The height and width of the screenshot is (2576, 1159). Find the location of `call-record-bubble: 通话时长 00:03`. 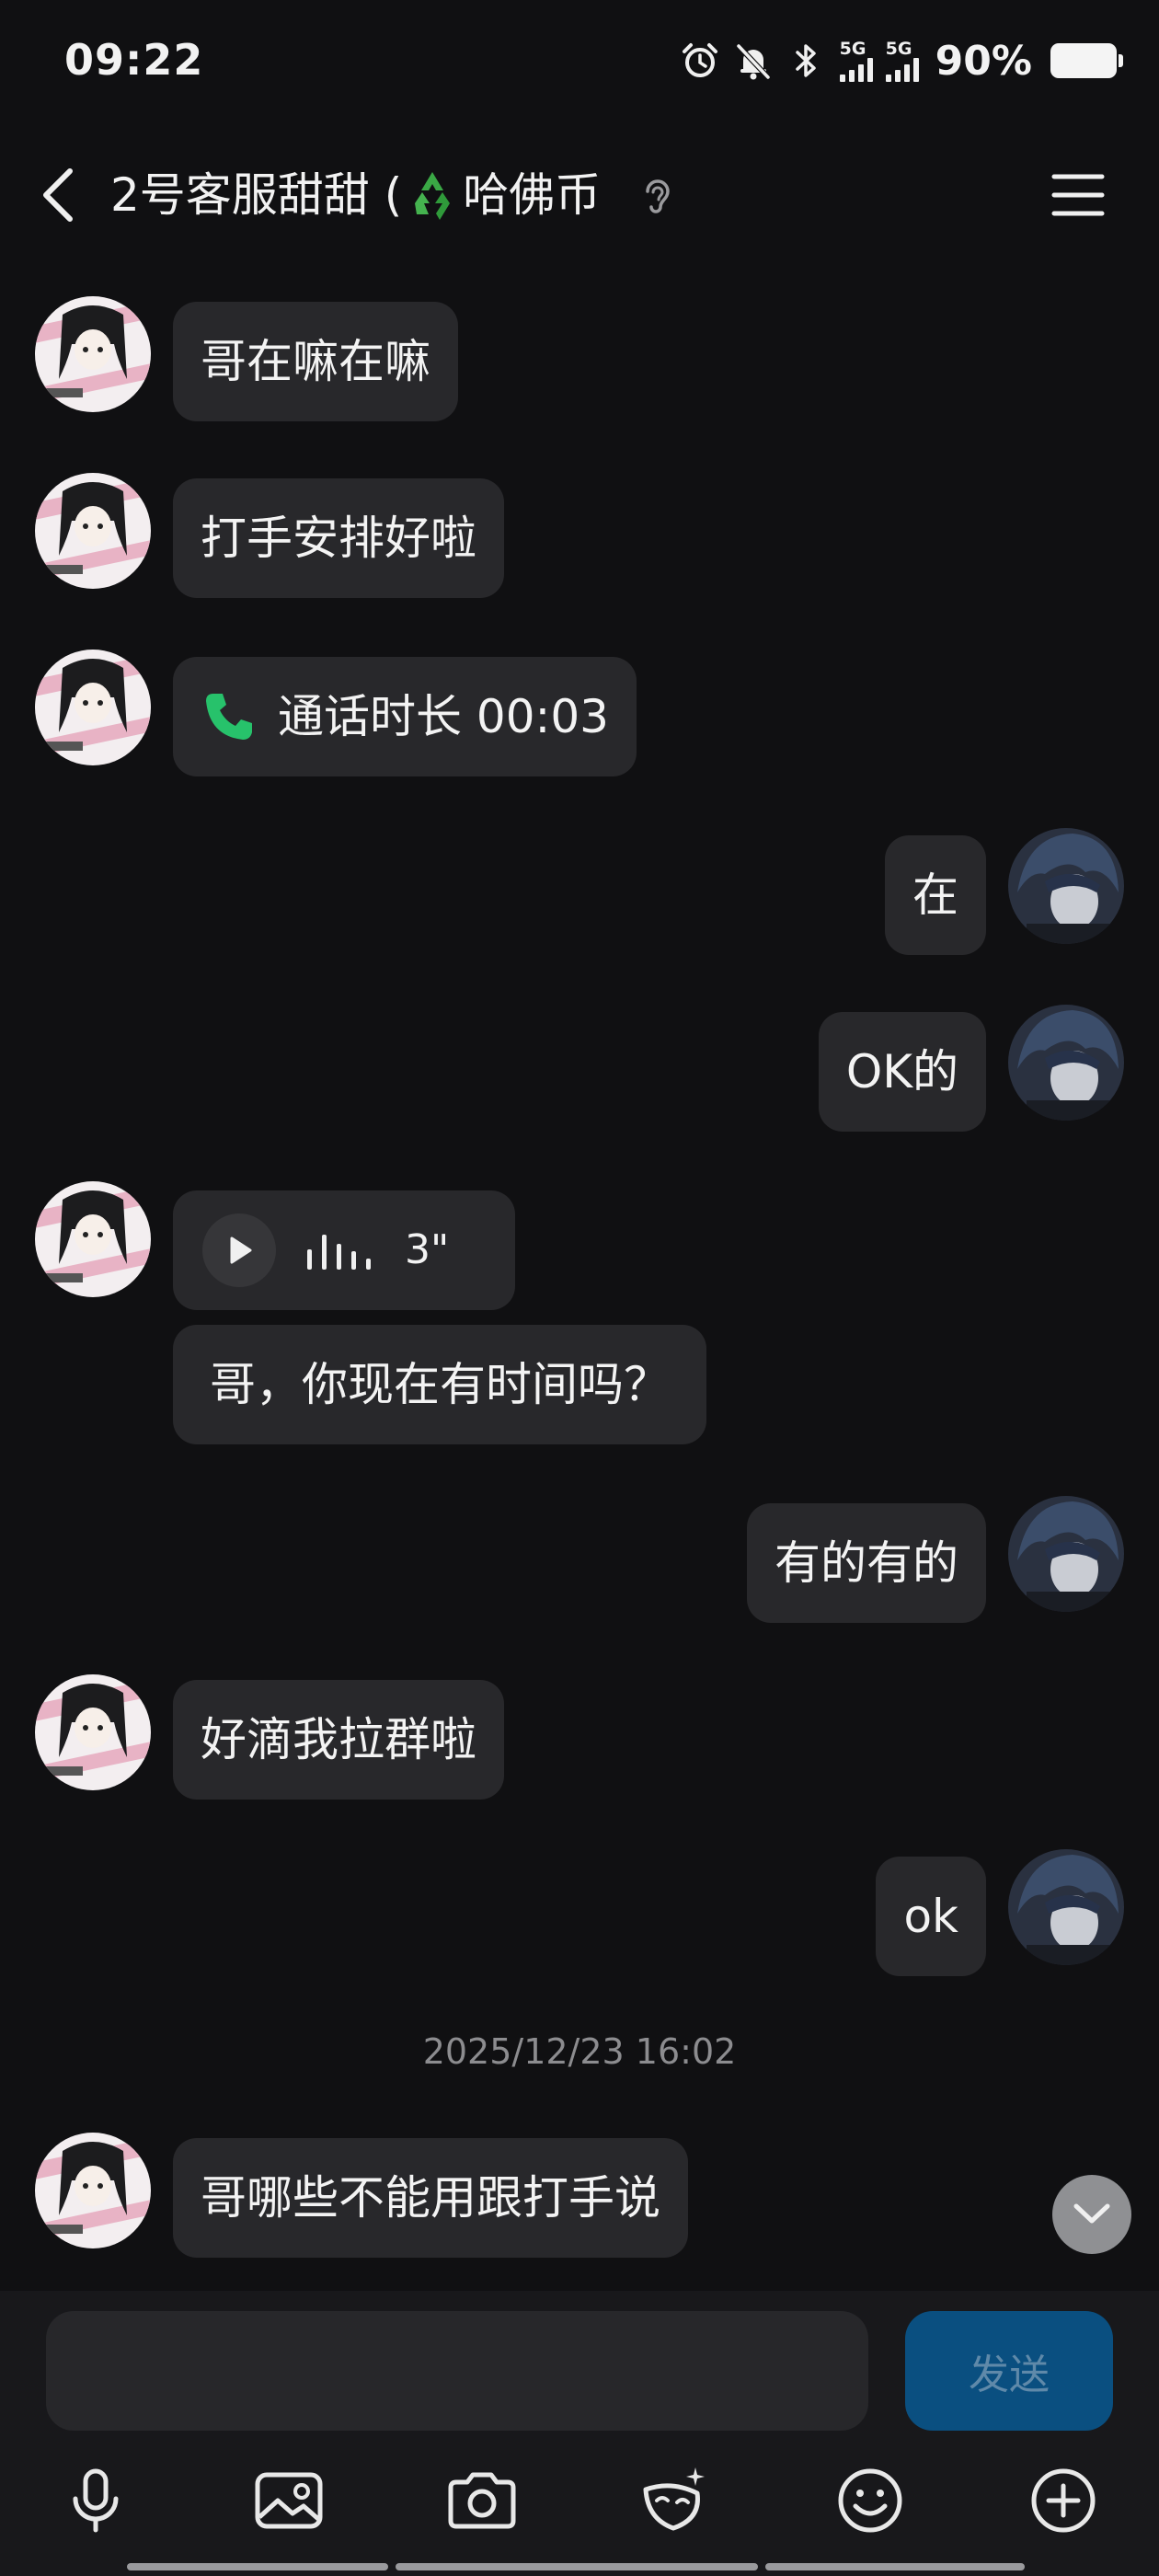

call-record-bubble: 通话时长 00:03 is located at coordinates (405, 716).